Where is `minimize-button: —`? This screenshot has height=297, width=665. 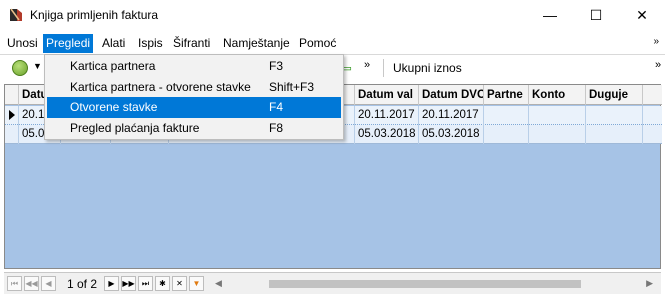 minimize-button: — is located at coordinates (550, 15).